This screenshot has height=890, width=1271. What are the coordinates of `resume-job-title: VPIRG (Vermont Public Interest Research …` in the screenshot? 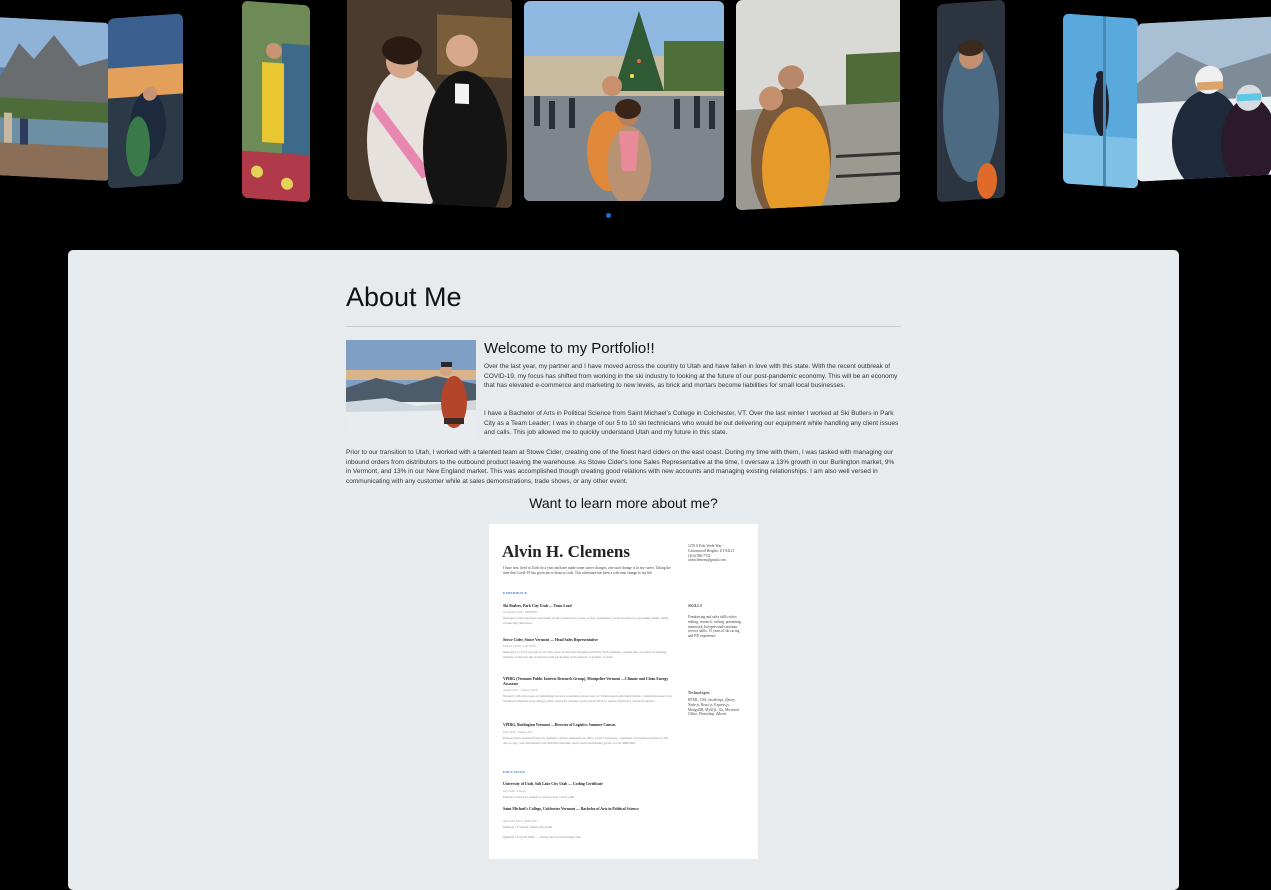 It's located at (586, 681).